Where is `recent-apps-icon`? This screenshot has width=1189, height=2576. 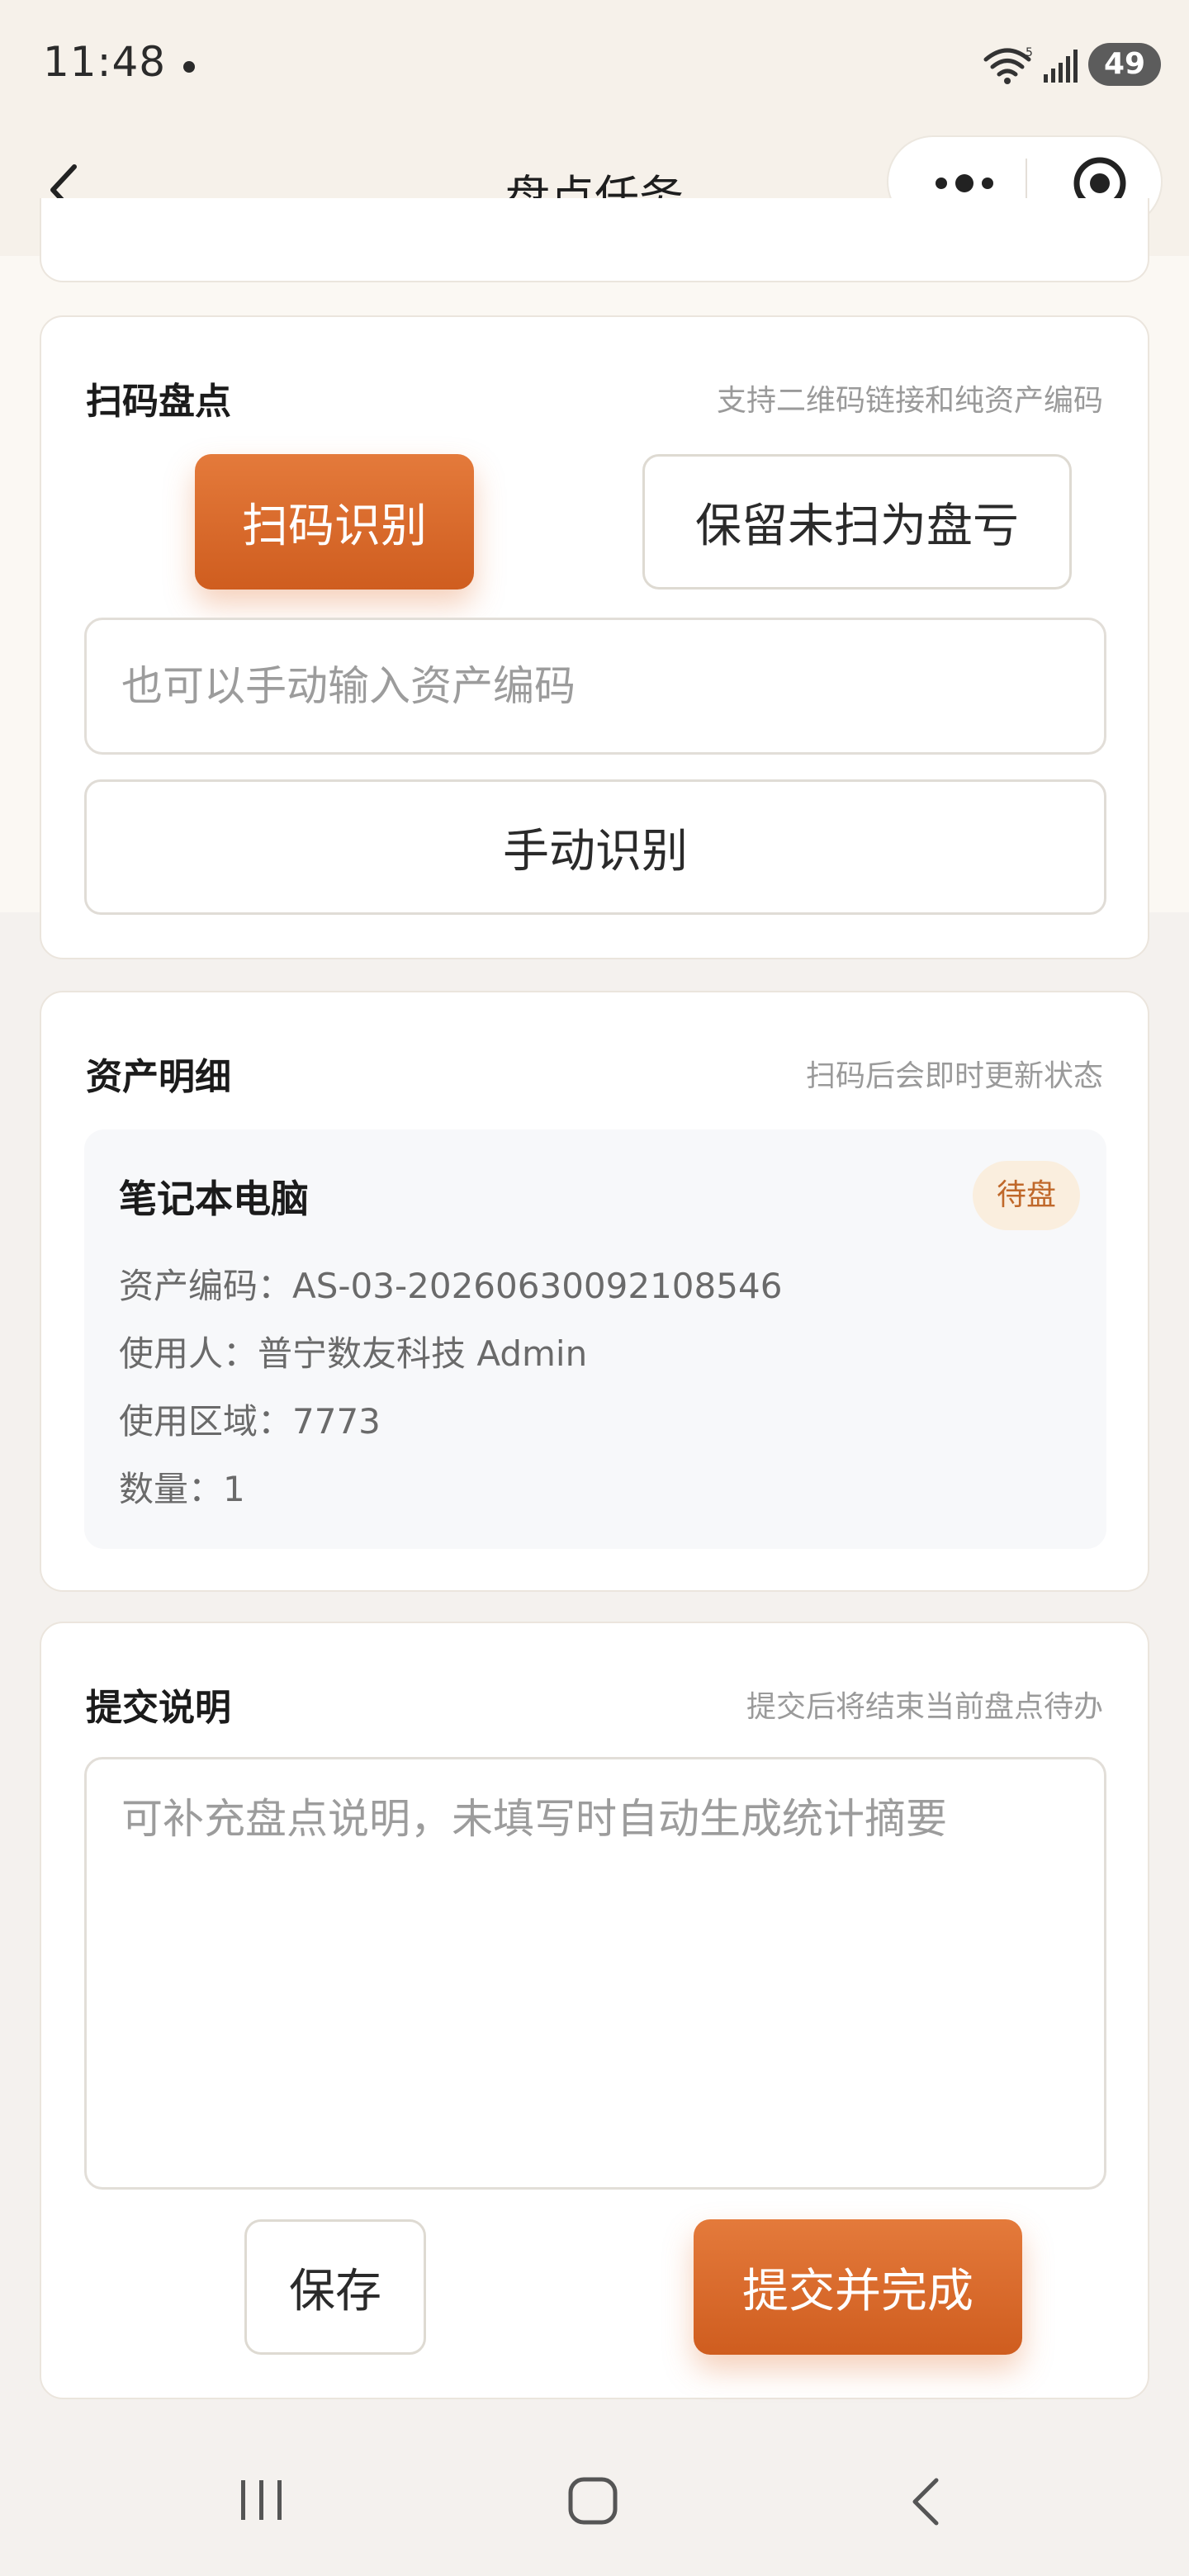
recent-apps-icon is located at coordinates (261, 2500).